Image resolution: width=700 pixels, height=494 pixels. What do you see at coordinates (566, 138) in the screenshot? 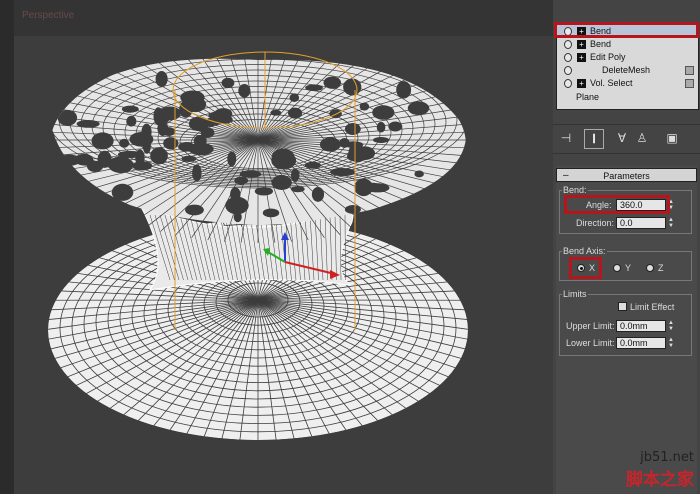
I see `pin-stack-icon: ⊣` at bounding box center [566, 138].